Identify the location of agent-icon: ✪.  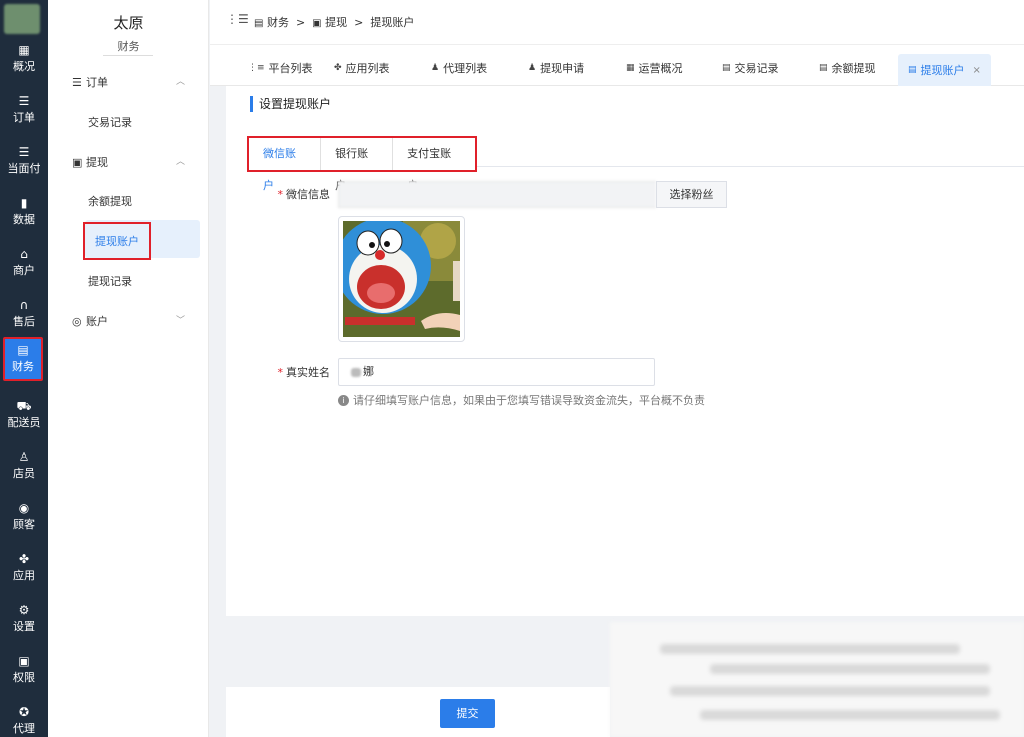
(24, 711).